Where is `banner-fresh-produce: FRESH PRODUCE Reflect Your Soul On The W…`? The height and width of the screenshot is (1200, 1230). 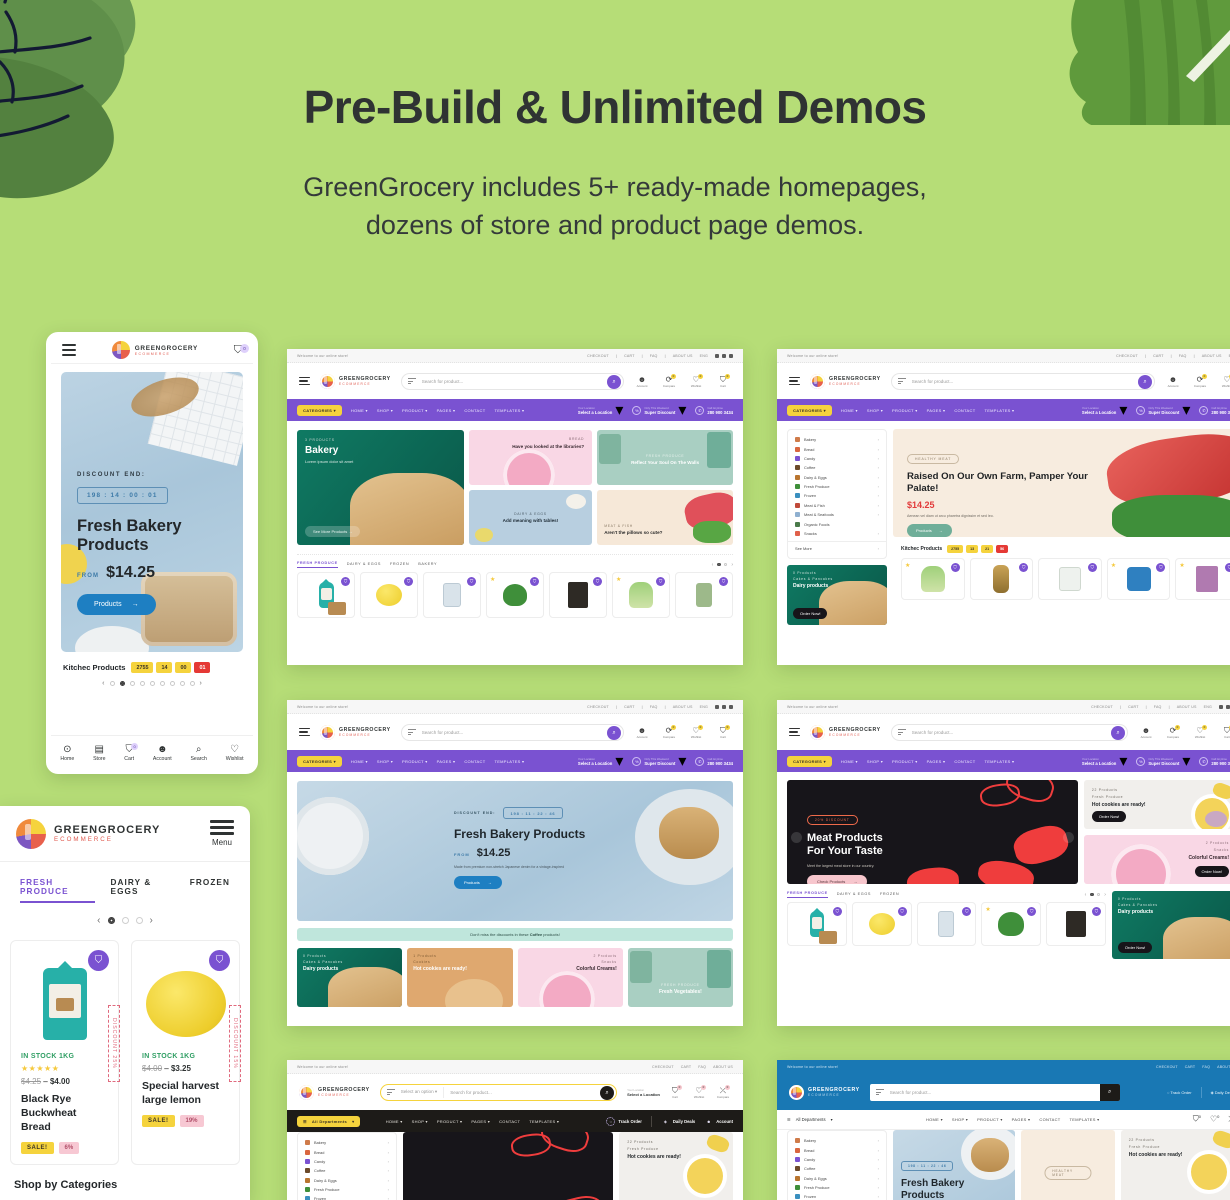
banner-fresh-produce: FRESH PRODUCE Reflect Your Soul On The W… is located at coordinates (665, 457).